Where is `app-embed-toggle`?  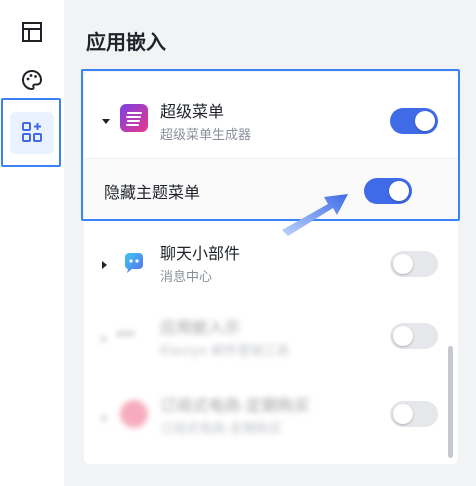 app-embed-toggle is located at coordinates (414, 336).